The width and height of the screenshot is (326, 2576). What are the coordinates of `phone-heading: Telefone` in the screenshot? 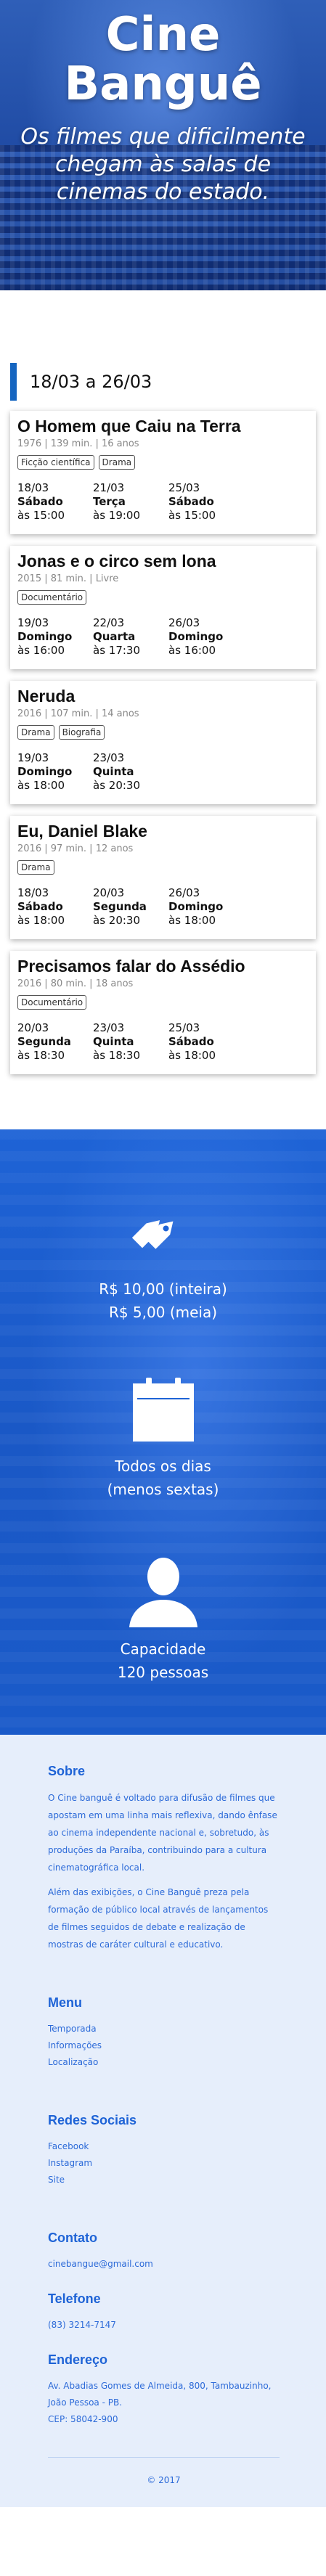 It's located at (74, 2298).